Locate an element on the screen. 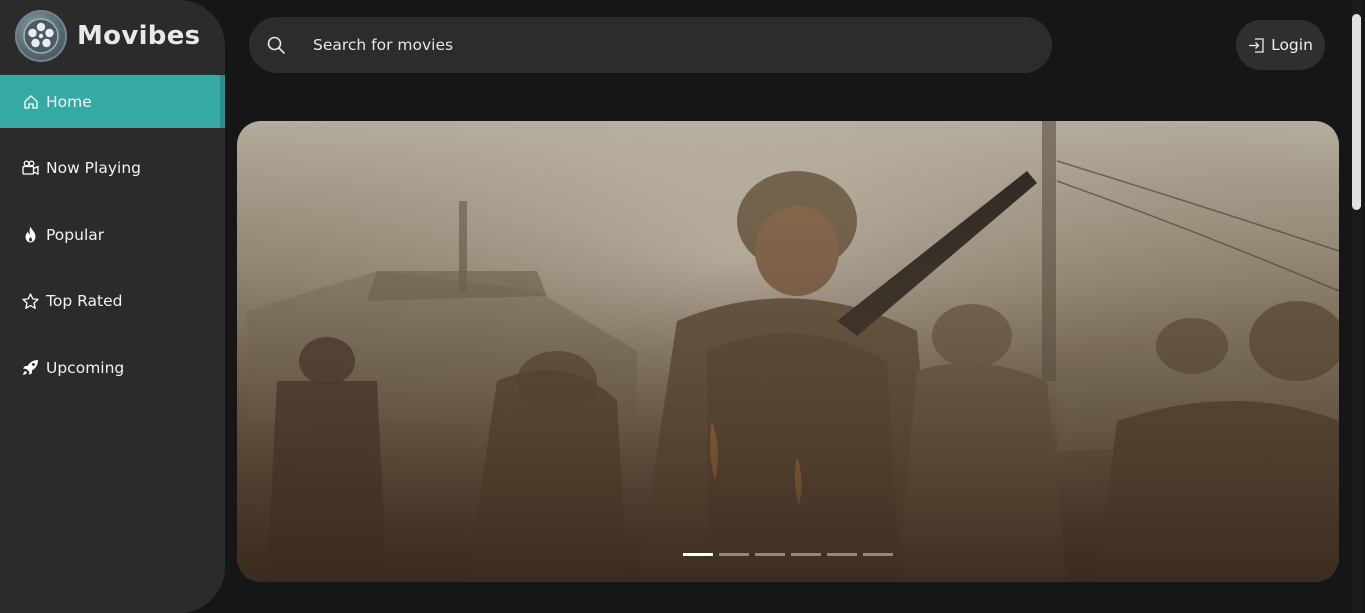 This screenshot has height=613, width=1365. home-icon is located at coordinates (30, 101).